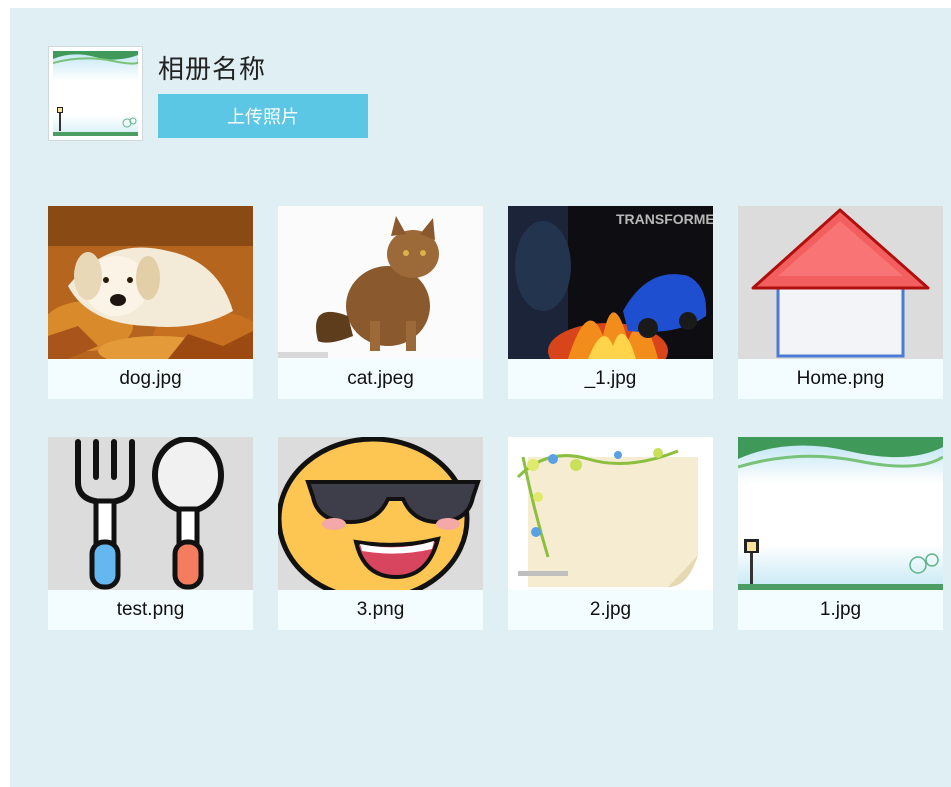 This screenshot has height=787, width=951. What do you see at coordinates (610, 513) in the screenshot?
I see `floral-paper-thumbnail` at bounding box center [610, 513].